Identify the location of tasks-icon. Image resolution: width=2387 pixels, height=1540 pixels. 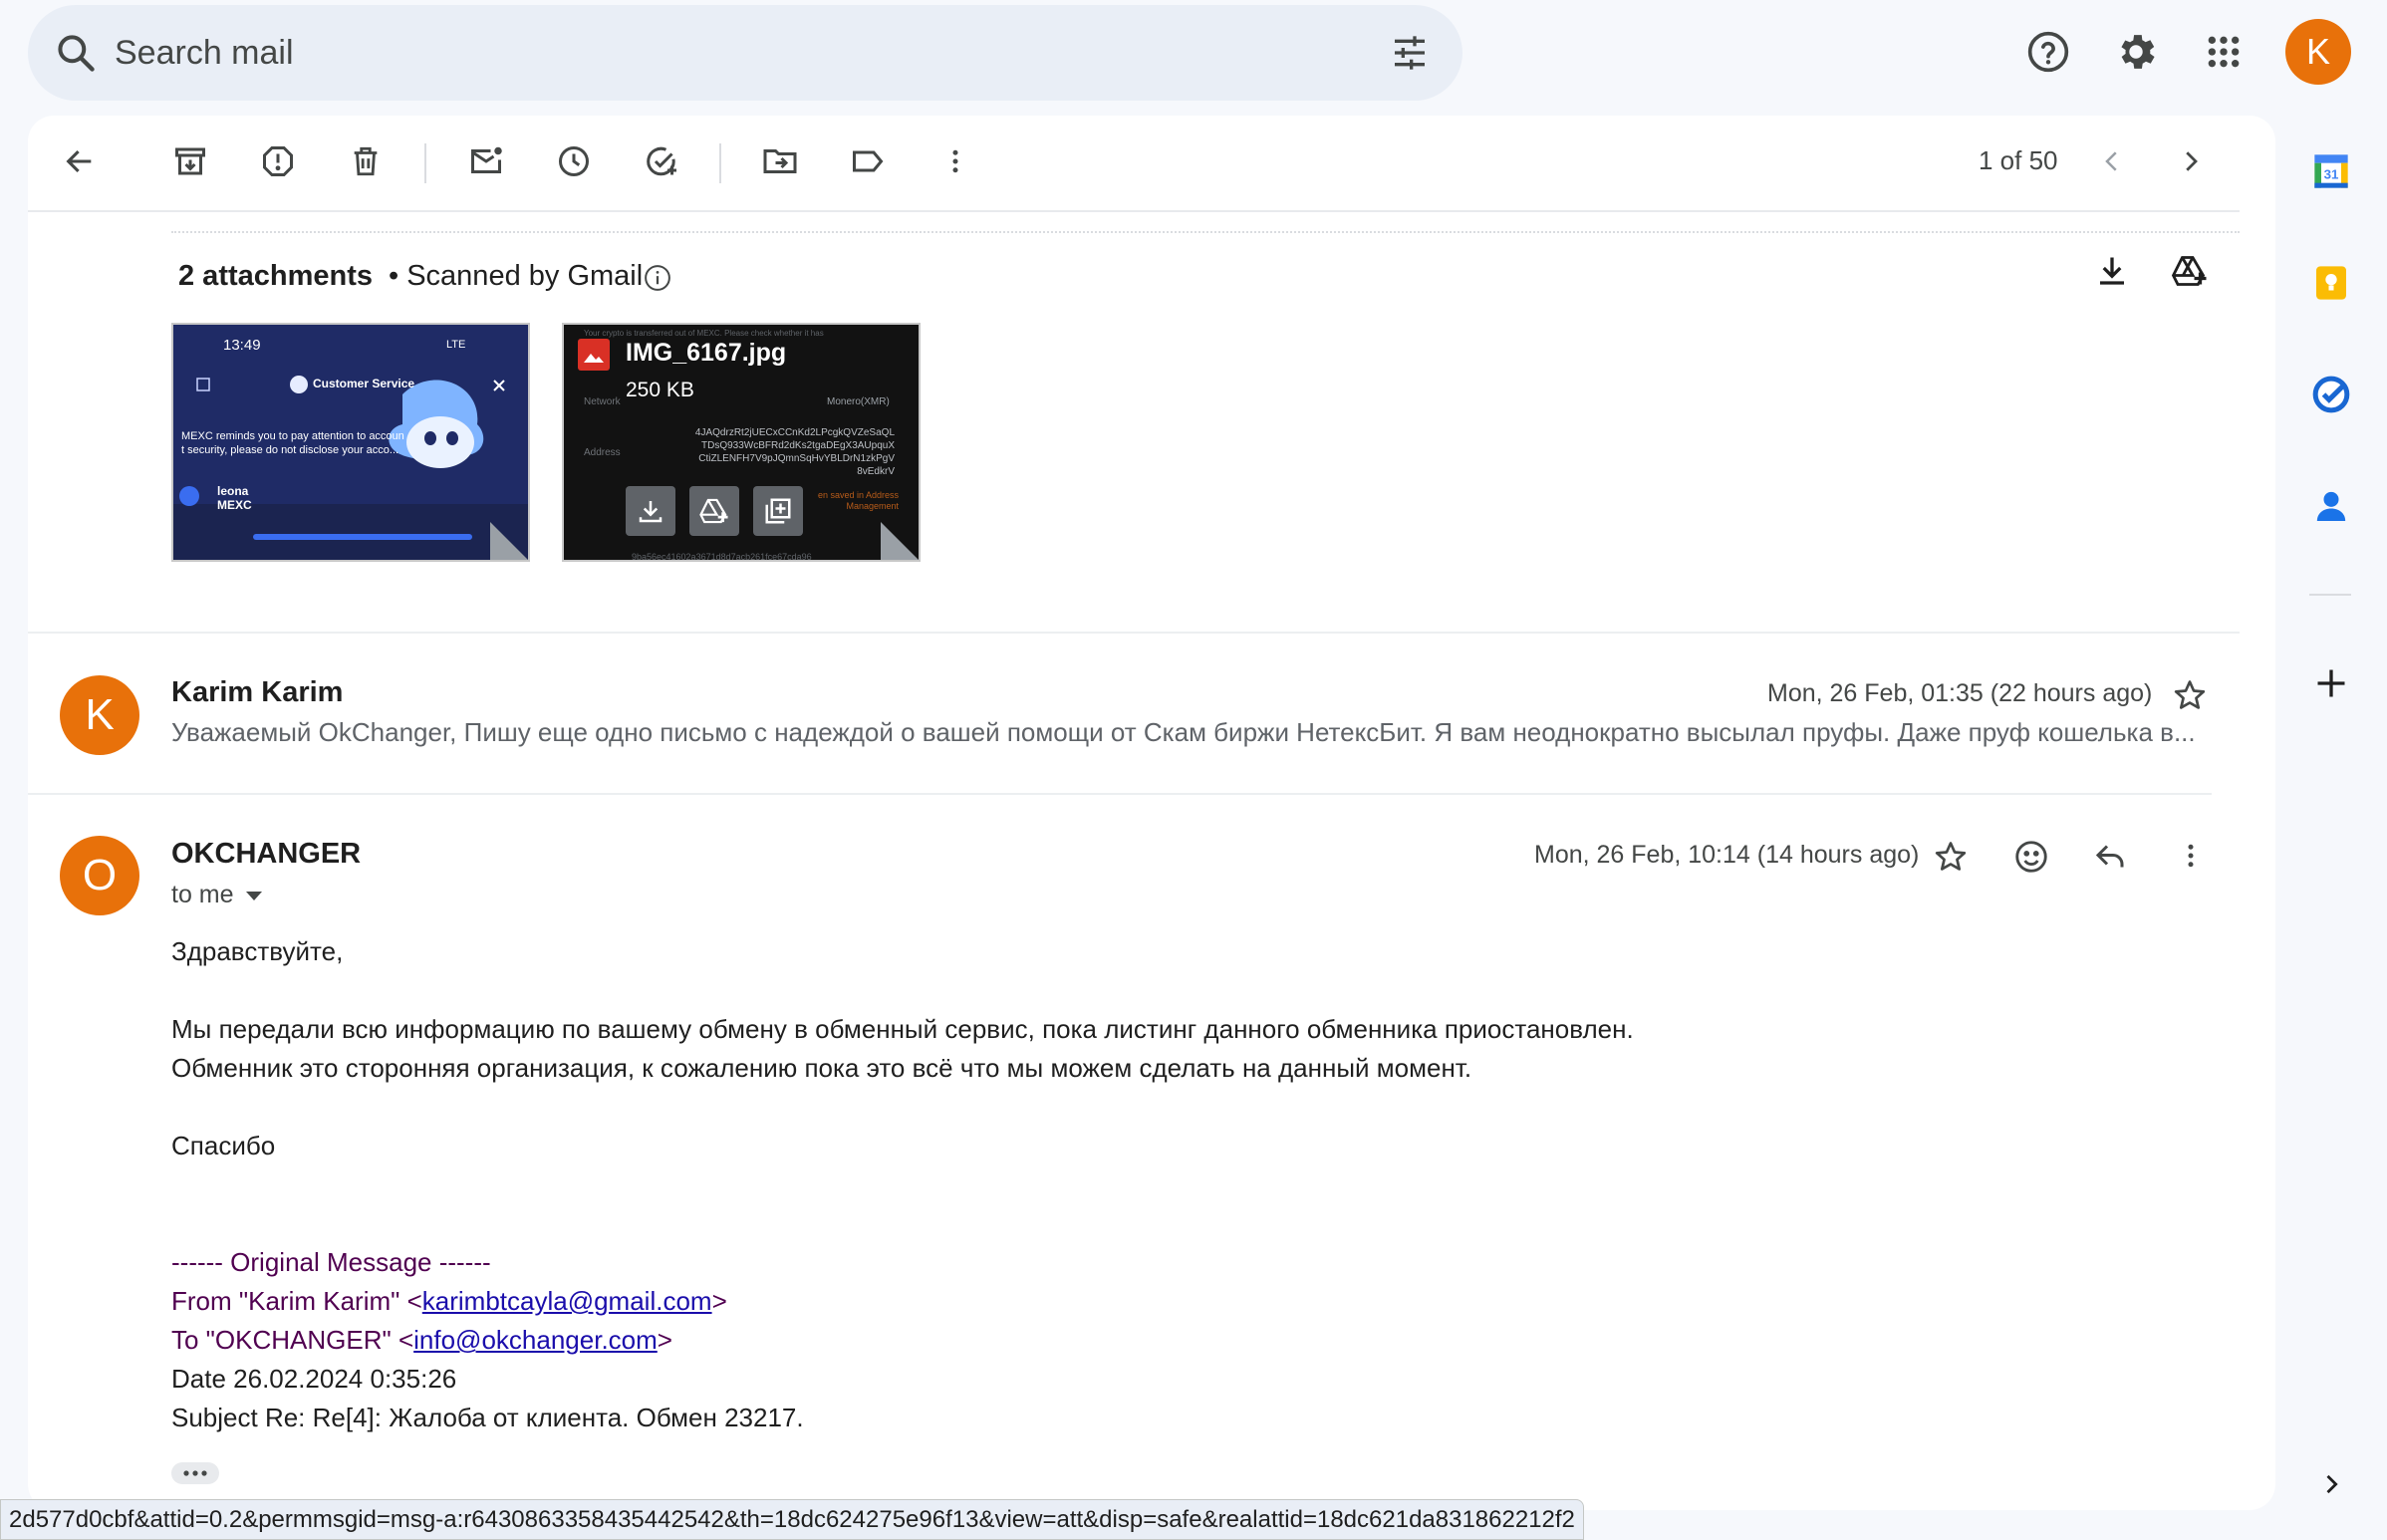
(2331, 394).